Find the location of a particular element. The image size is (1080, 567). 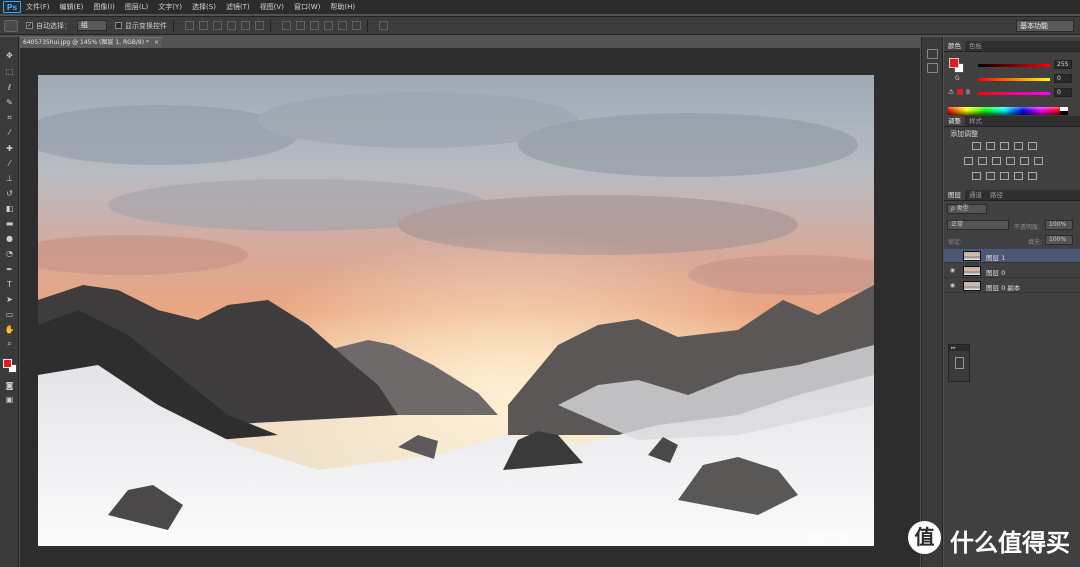

color-spectrum is located at coordinates (1004, 111).